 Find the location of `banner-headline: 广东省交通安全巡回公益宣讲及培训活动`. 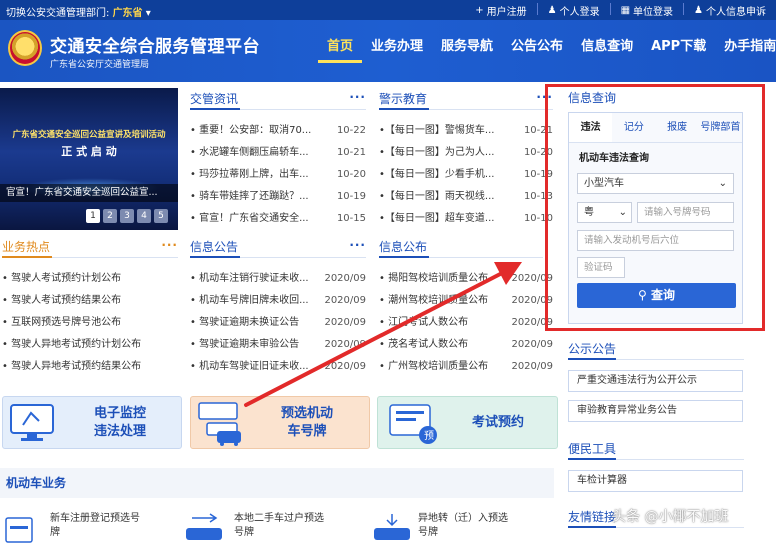

banner-headline: 广东省交通安全巡回公益宣讲及培训活动 is located at coordinates (89, 135).